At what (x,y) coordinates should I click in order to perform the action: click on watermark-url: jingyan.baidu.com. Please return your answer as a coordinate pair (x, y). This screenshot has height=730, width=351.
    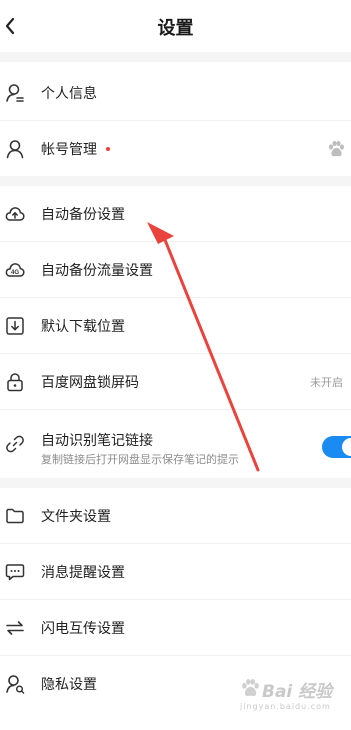
    Looking at the image, I should click on (285, 706).